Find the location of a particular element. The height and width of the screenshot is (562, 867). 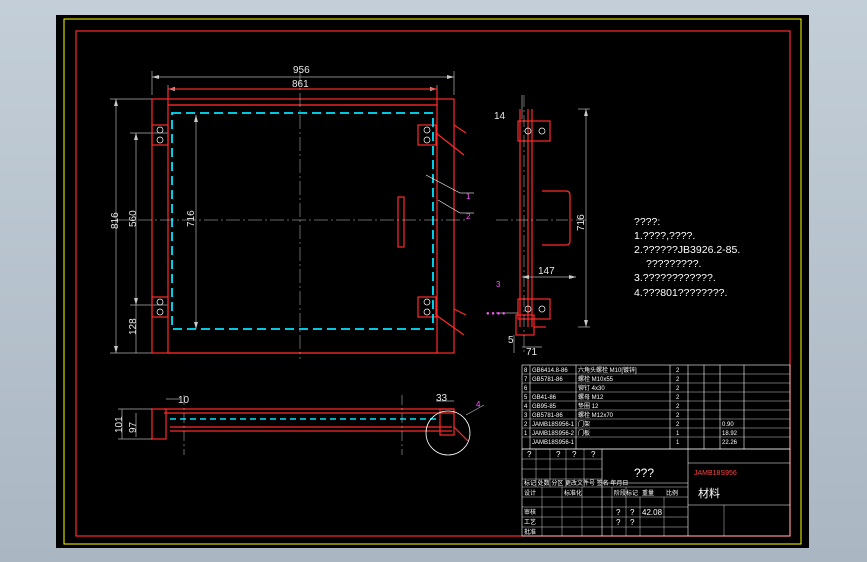

dim-71: 71 is located at coordinates (532, 352).